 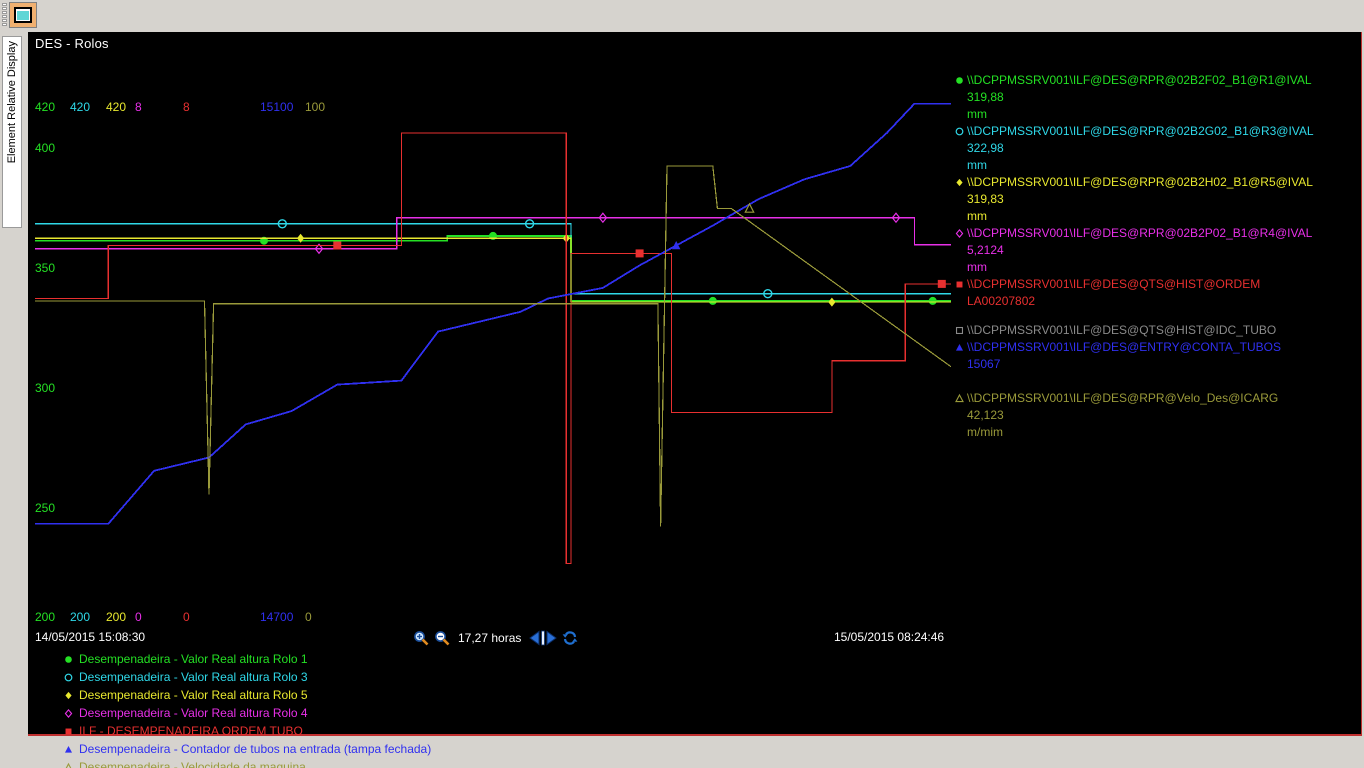 I want to click on series-legend-label: ILF - DESEMPENADEIRA ORDEM TUBO, so click(x=191, y=731).